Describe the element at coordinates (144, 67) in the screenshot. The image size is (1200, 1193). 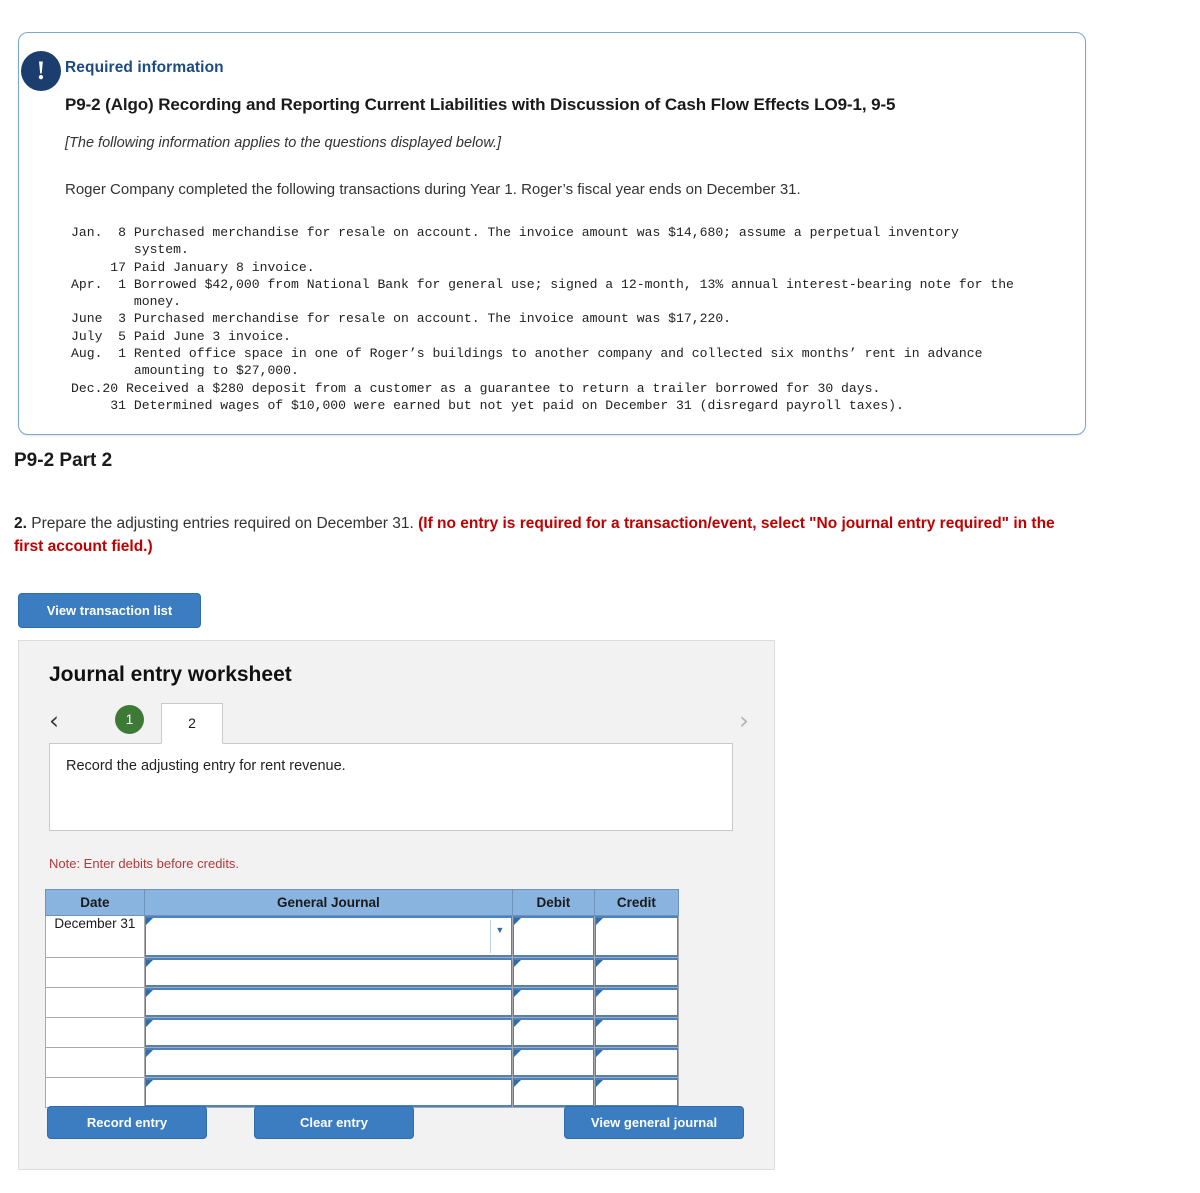
I see `required-information-label: Required information` at that location.